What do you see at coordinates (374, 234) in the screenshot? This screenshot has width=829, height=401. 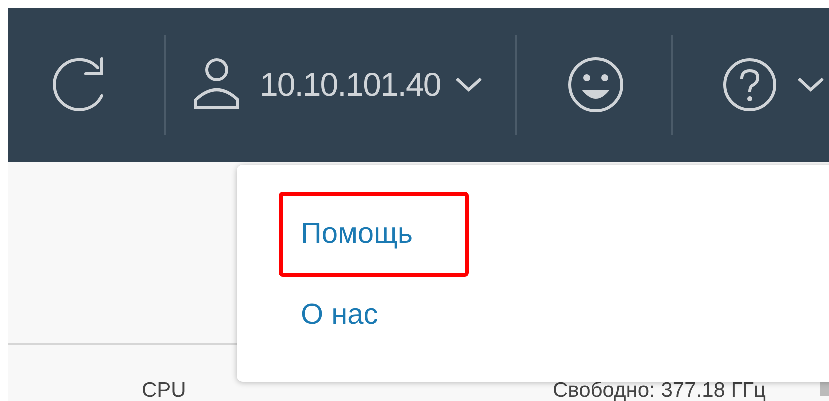 I see `menu-item: Помощь` at bounding box center [374, 234].